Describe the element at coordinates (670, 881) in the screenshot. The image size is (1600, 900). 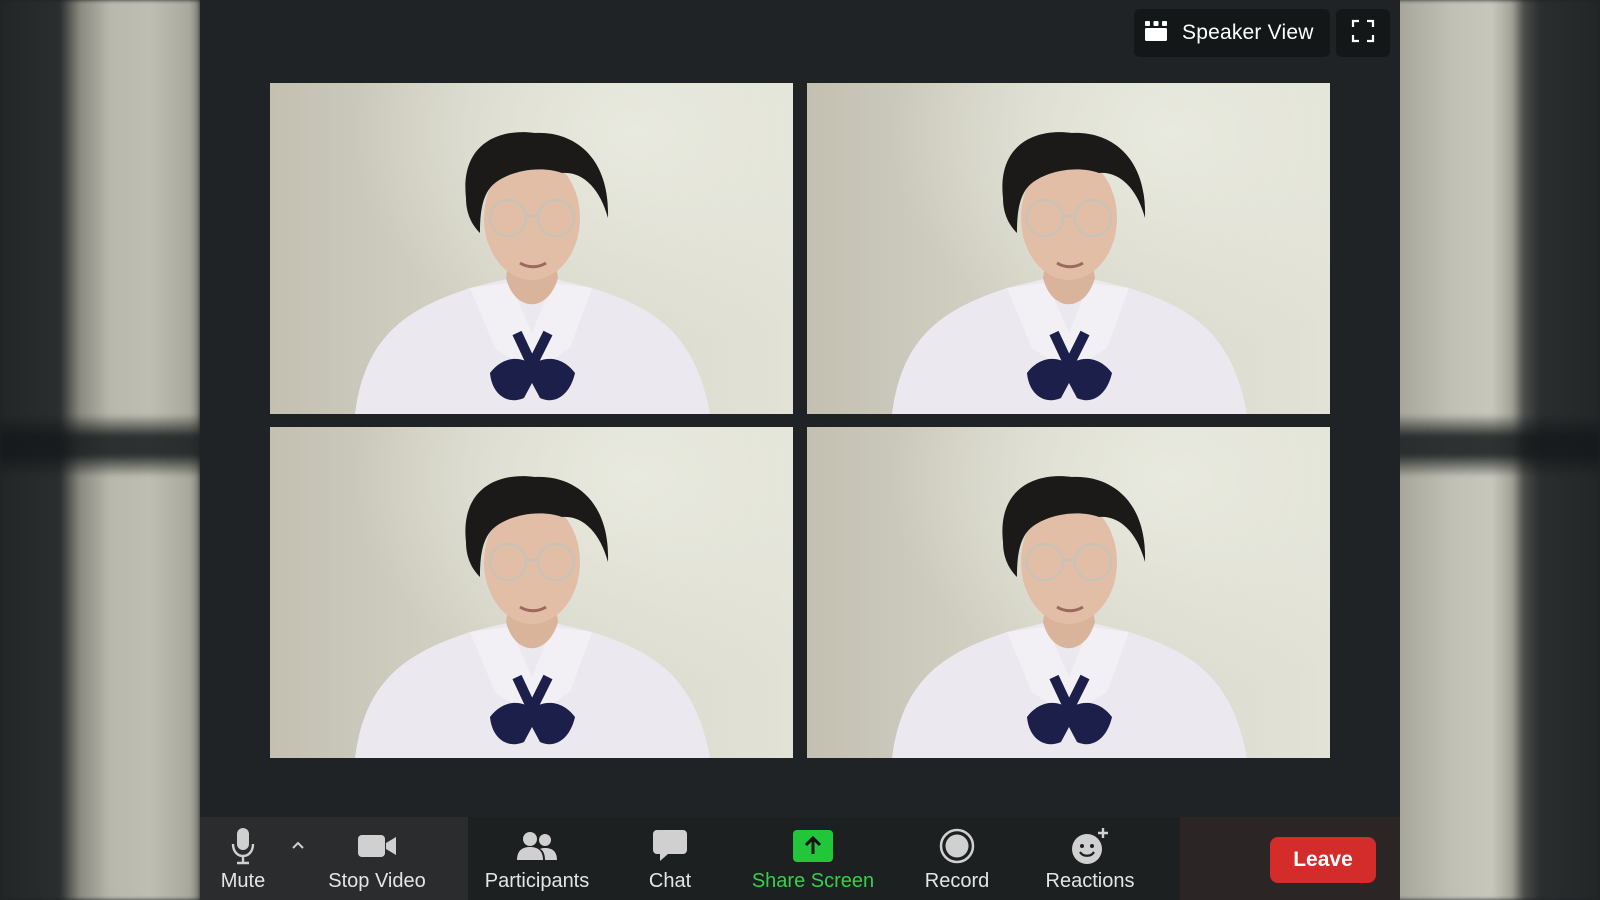
I see `chat-label: Chat` at that location.